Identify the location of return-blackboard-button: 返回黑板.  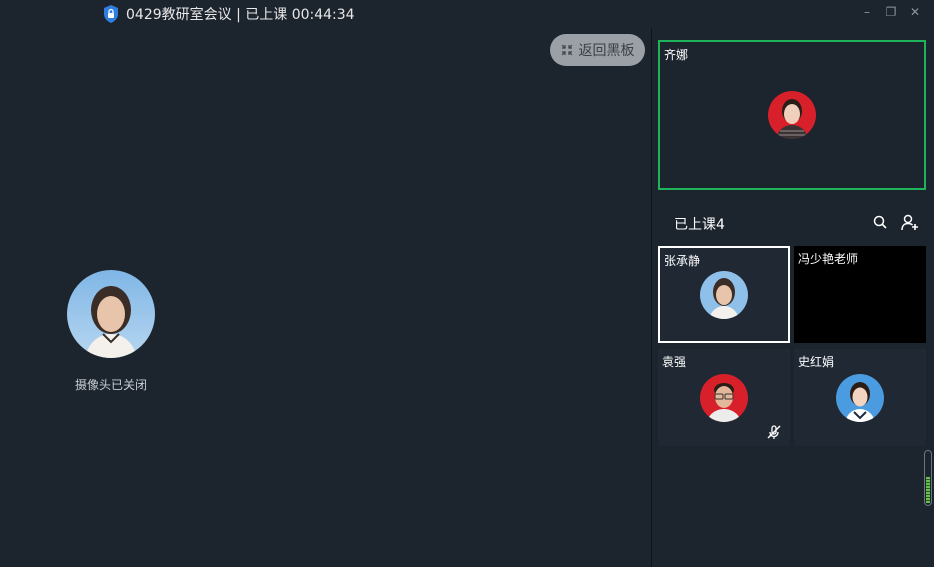
(597, 50).